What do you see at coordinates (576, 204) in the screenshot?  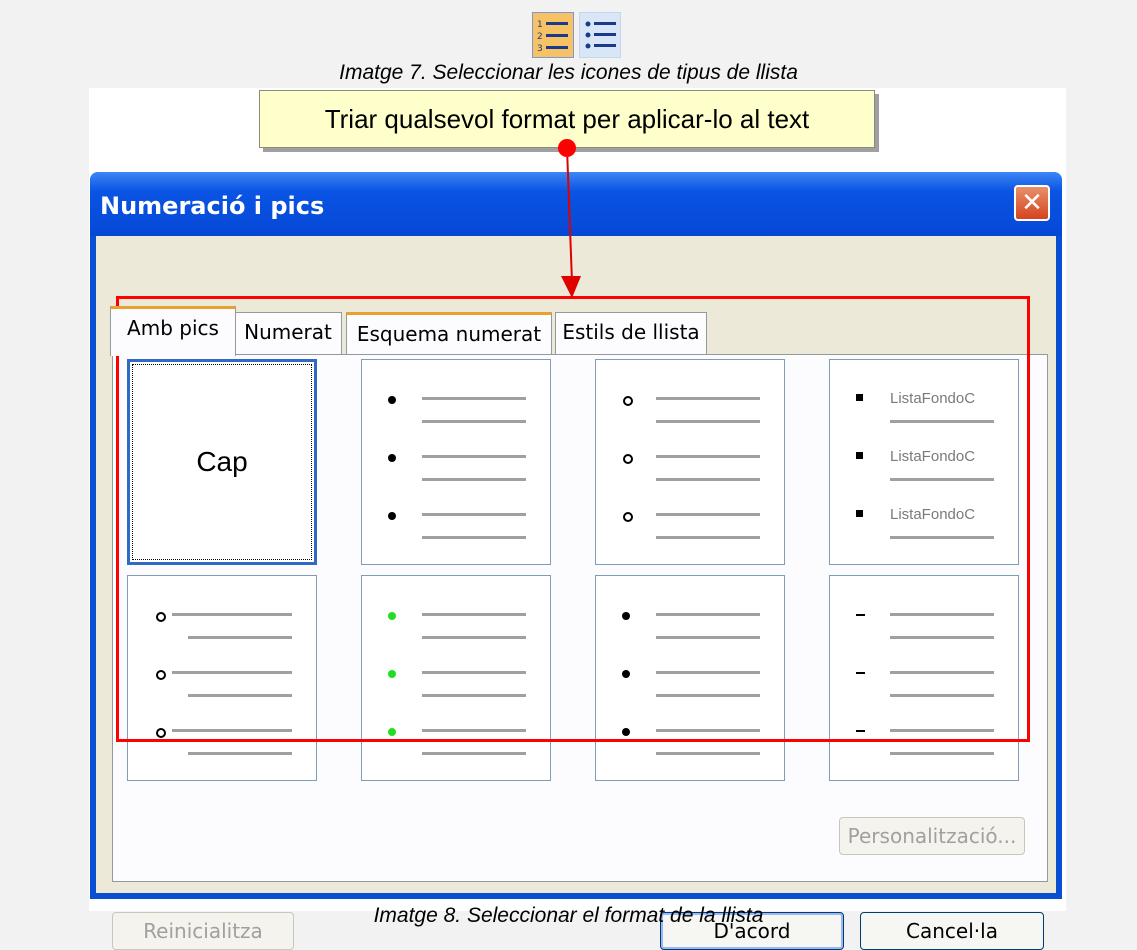 I see `dialog-titlebar: Numeració i pics ✕` at bounding box center [576, 204].